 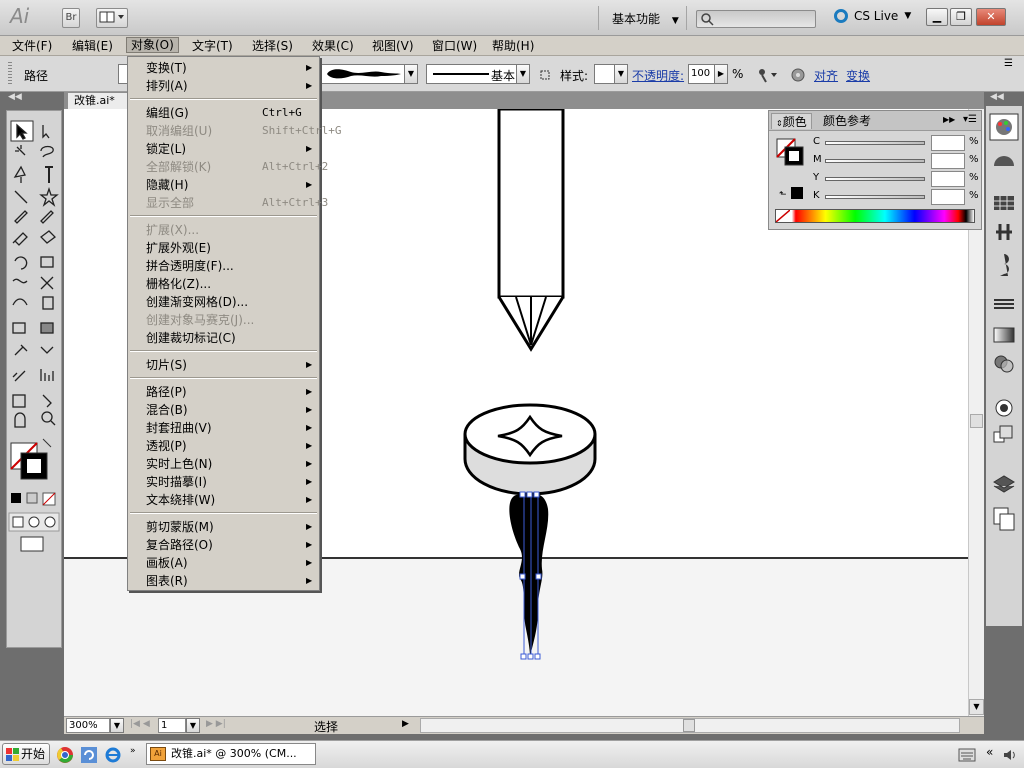 What do you see at coordinates (223, 581) in the screenshot?
I see `object-menu-item: 图表(R) ▶` at bounding box center [223, 581].